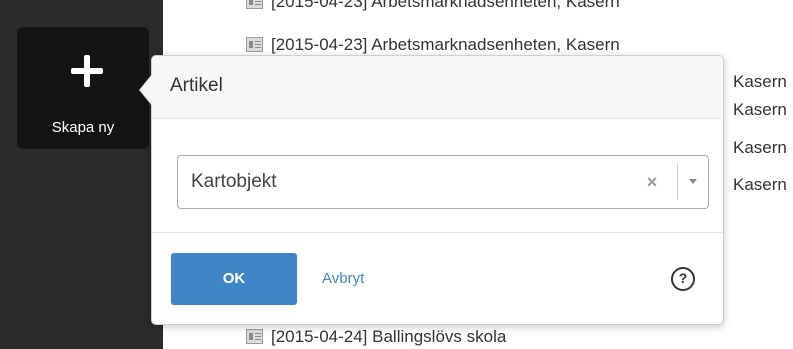 The image size is (793, 349). What do you see at coordinates (389, 336) in the screenshot?
I see `list-item-label: [2015-04-24] Ballingslövs skola` at bounding box center [389, 336].